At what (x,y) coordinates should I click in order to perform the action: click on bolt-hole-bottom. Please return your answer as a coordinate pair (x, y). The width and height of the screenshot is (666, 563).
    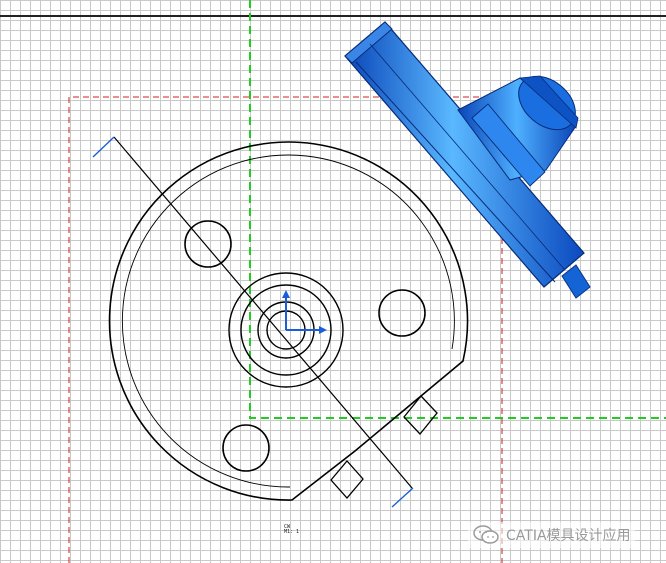
    Looking at the image, I should click on (246, 448).